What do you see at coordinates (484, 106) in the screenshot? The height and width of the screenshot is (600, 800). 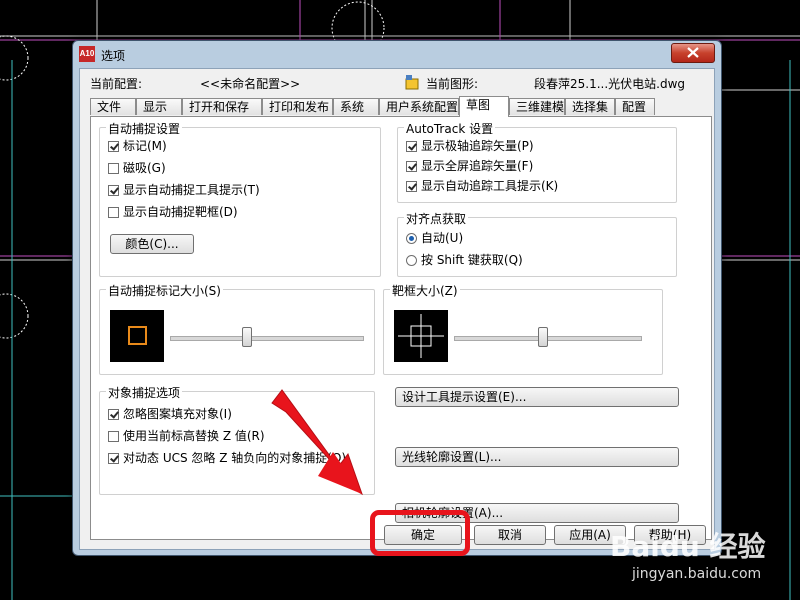 I see `tab-drafting: 草图` at bounding box center [484, 106].